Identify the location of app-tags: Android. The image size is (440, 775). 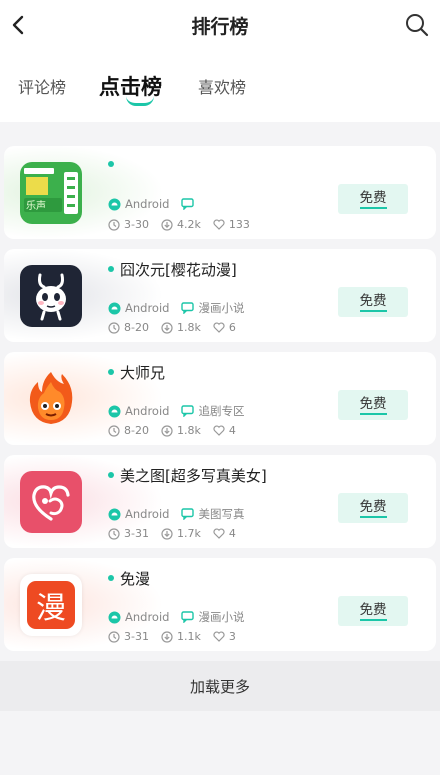
(159, 204).